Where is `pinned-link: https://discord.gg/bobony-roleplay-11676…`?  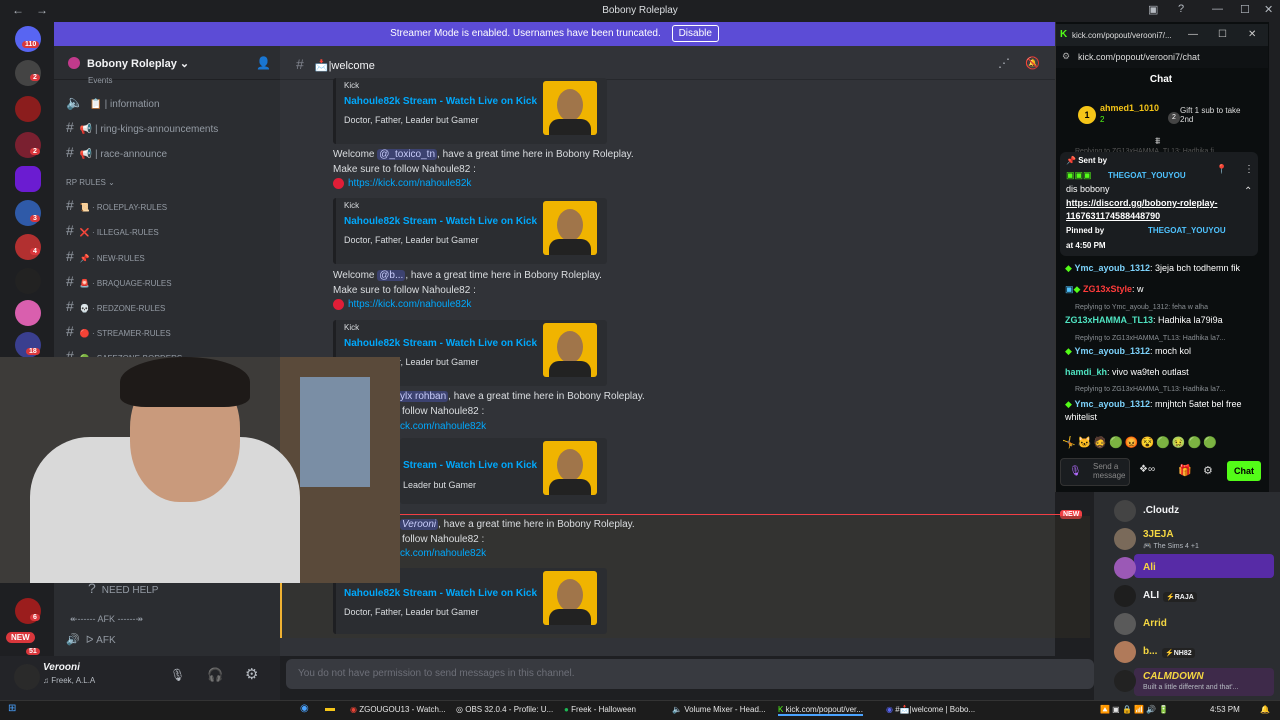
pinned-link: https://discord.gg/bobony-roleplay-11676… is located at coordinates (1154, 210).